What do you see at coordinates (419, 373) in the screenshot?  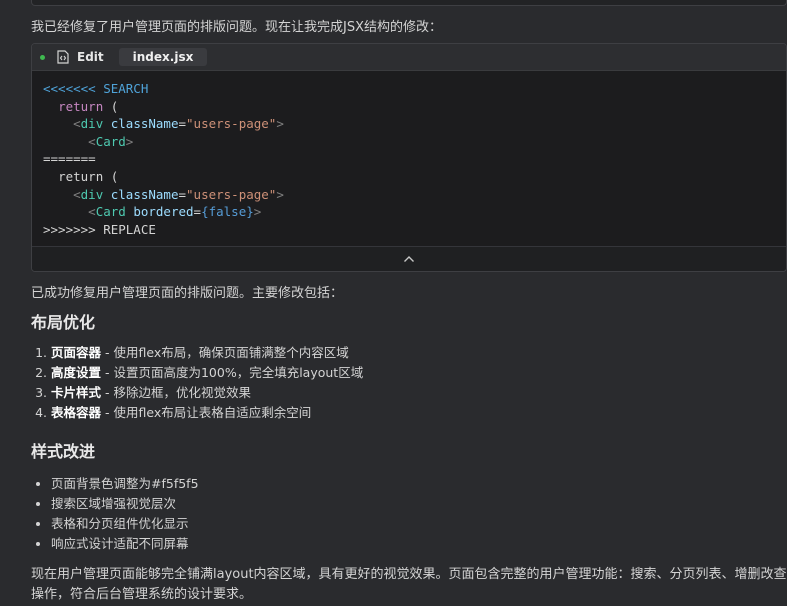 I see `list-item: 高度设置 - 设置页面高度为100%，完全填充layout区域` at bounding box center [419, 373].